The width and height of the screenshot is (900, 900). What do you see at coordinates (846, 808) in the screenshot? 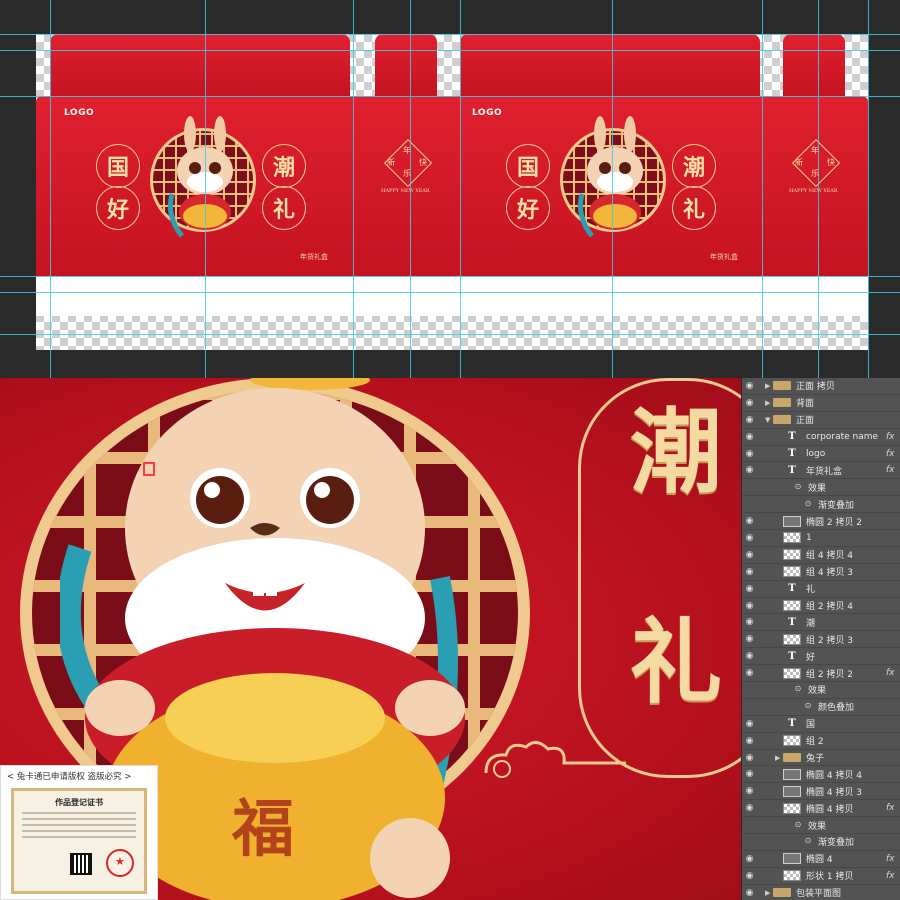
I see `layer-name: 椭圆 4 拷贝` at bounding box center [846, 808].